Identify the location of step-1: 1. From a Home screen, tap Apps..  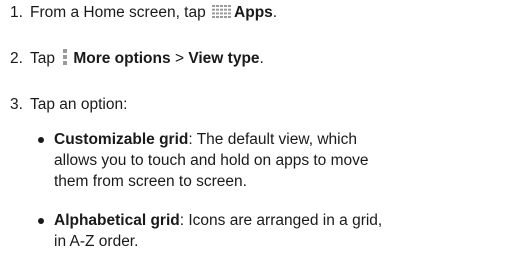
(143, 12).